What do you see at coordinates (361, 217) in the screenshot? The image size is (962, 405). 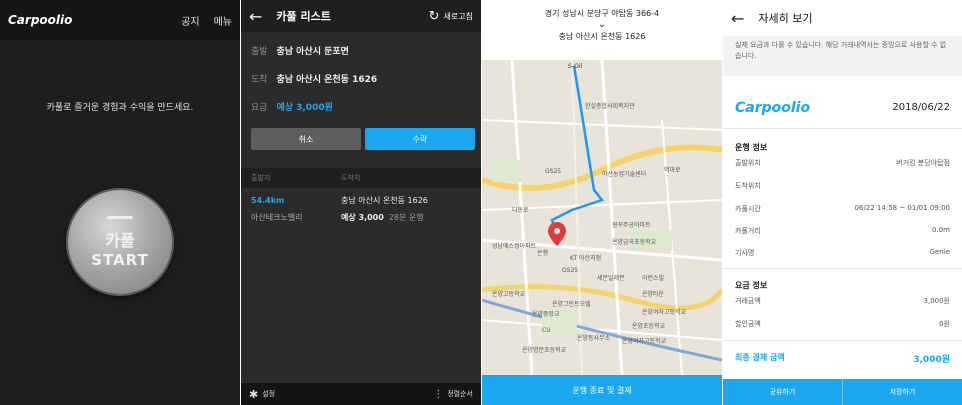 I see `list-item: 아산테크노밸리 예상 3,000 28분 운행` at bounding box center [361, 217].